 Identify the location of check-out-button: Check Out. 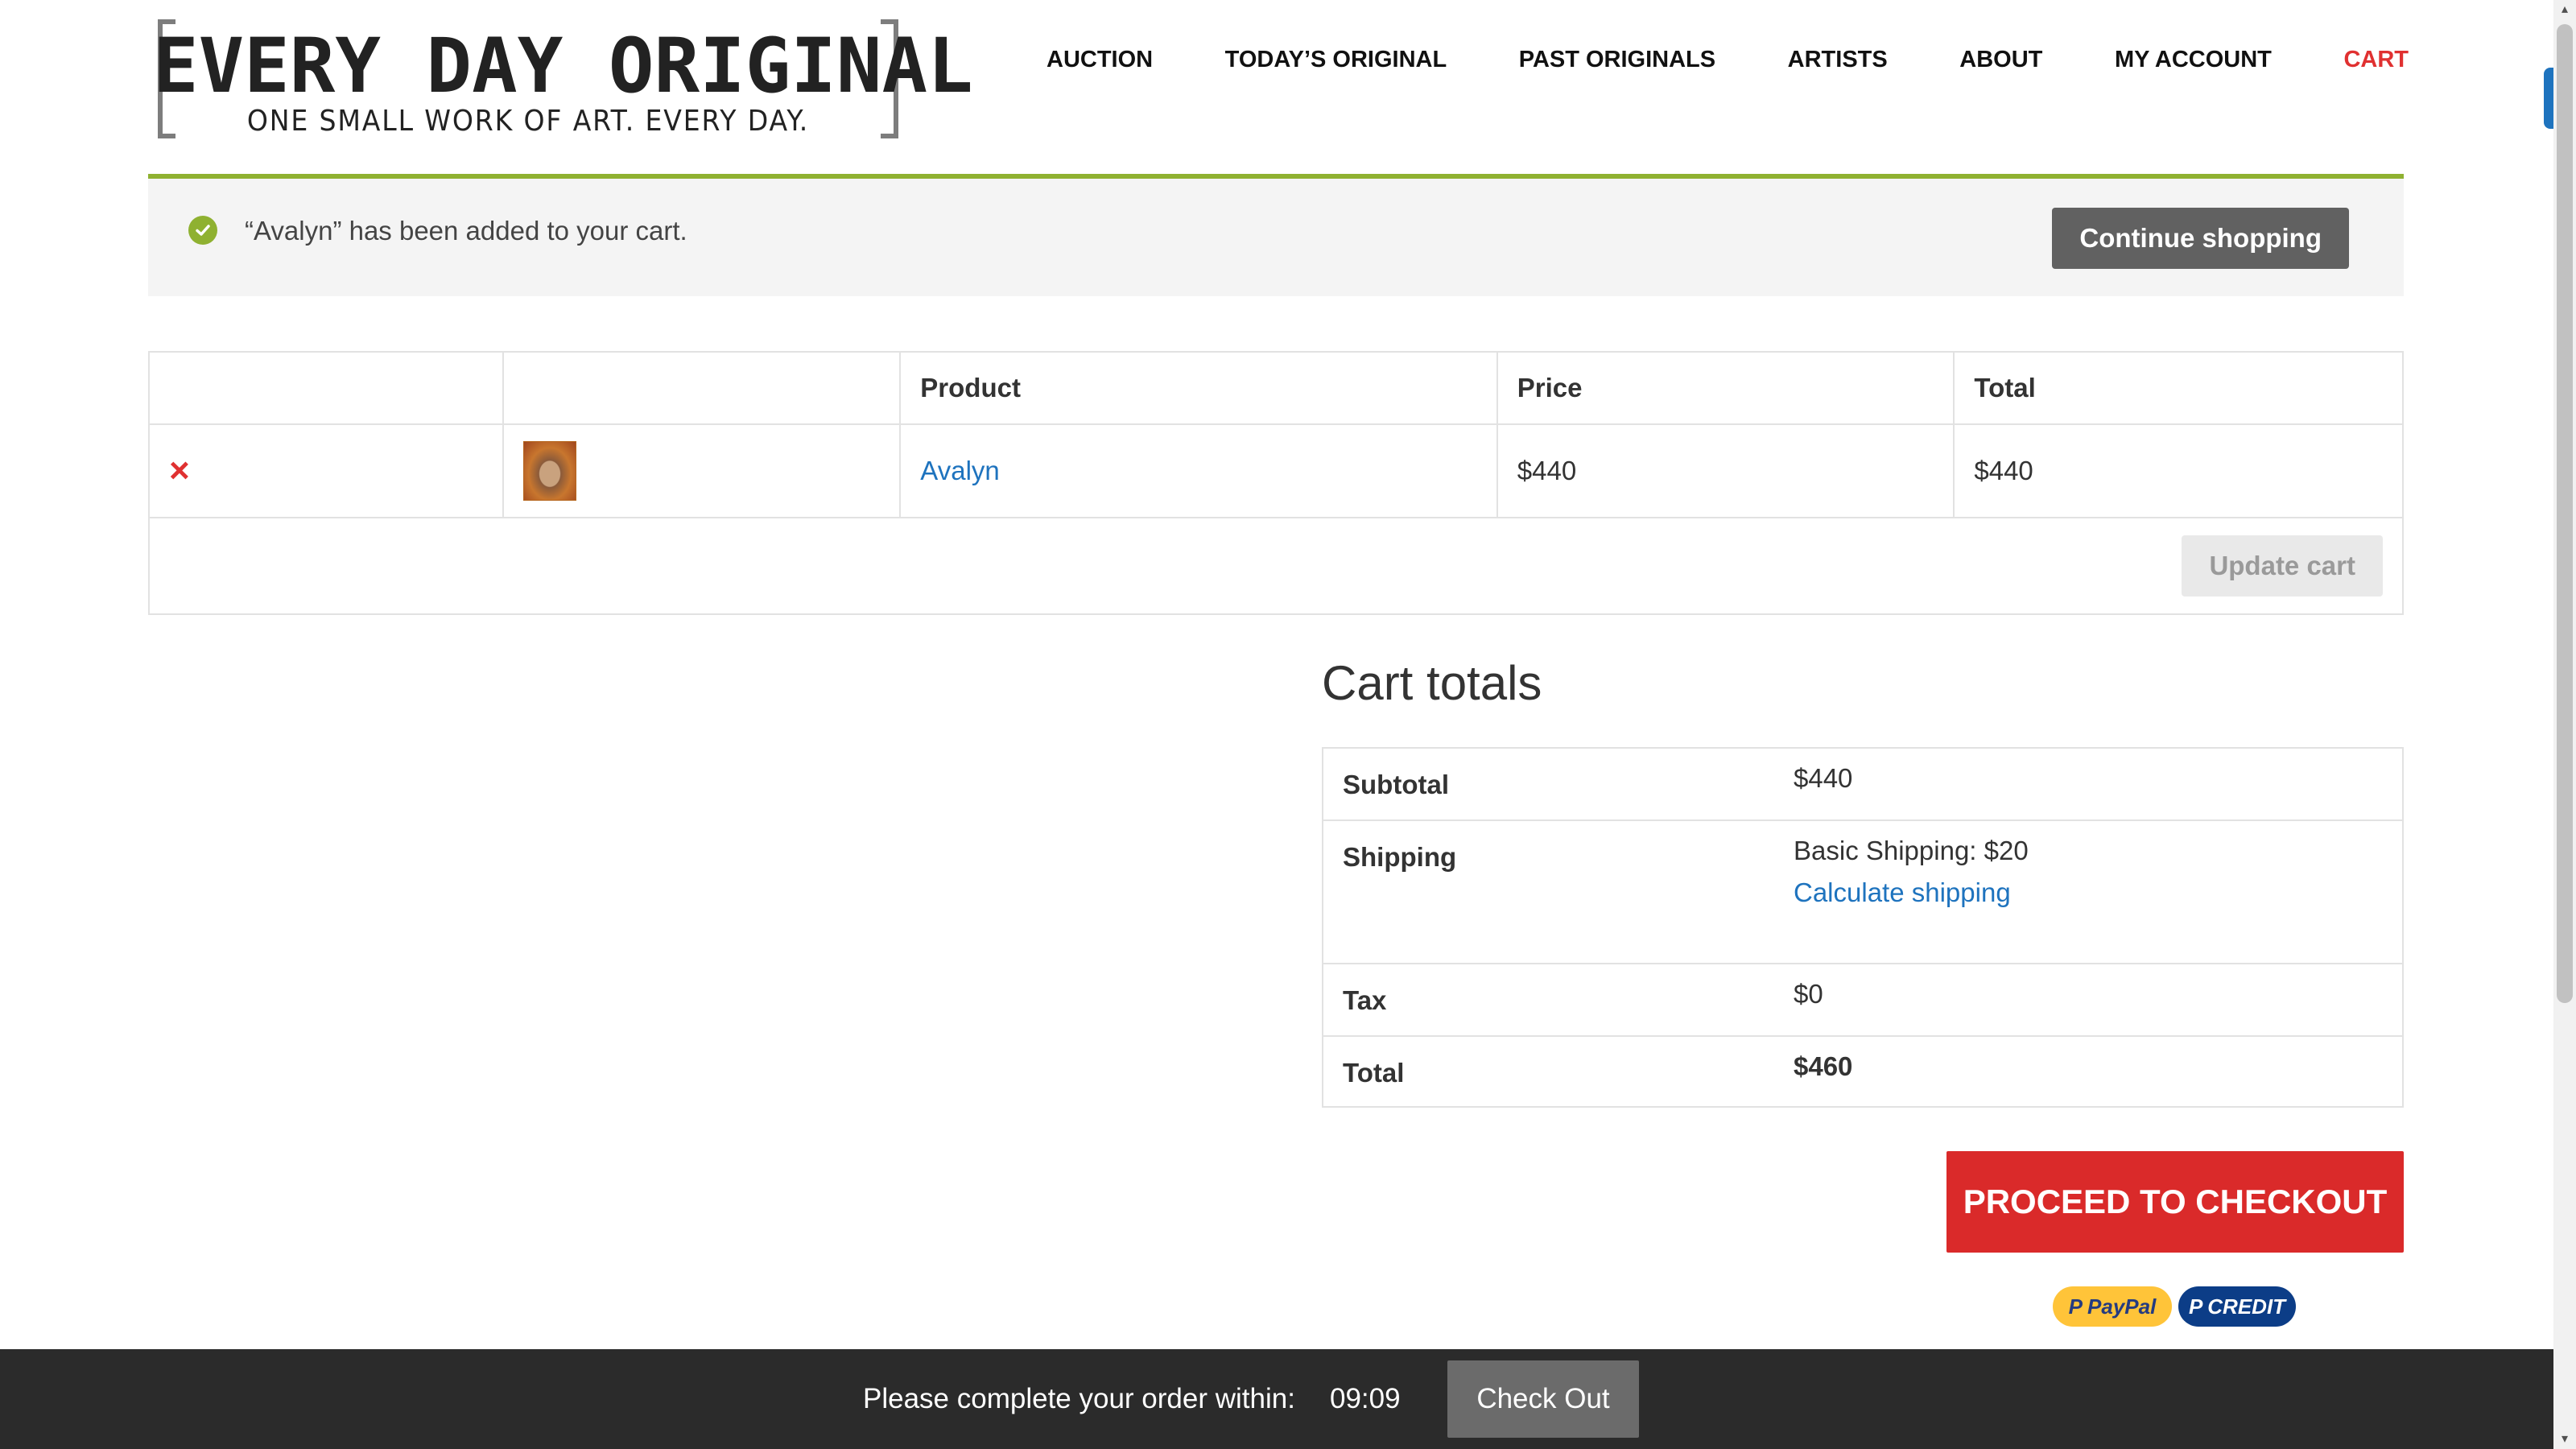
(1543, 1399).